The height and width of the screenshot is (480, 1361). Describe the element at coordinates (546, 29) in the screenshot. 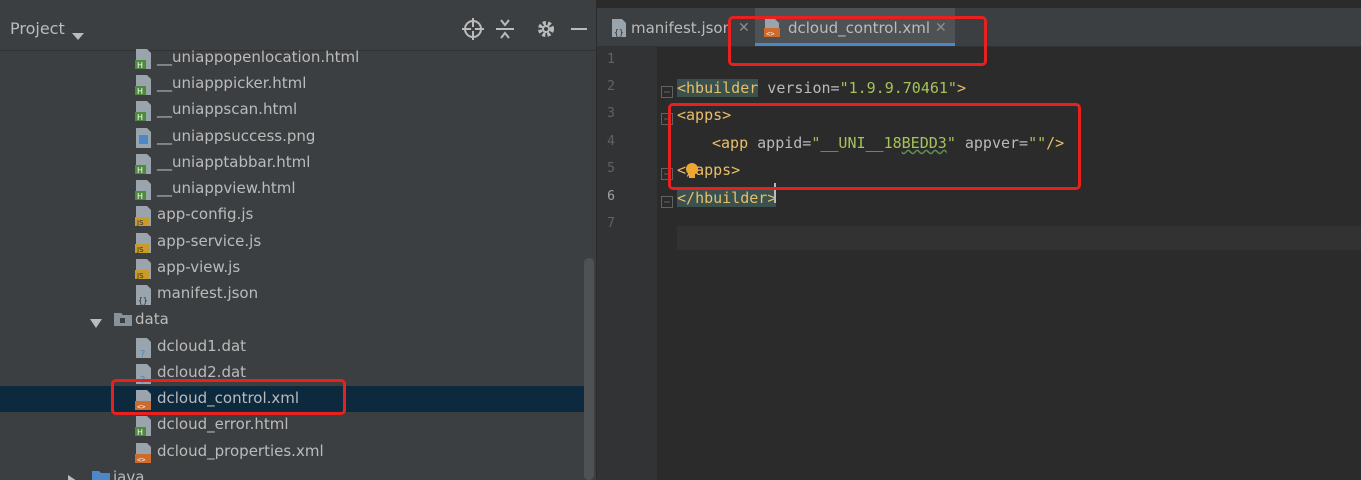

I see `gear-icon` at that location.